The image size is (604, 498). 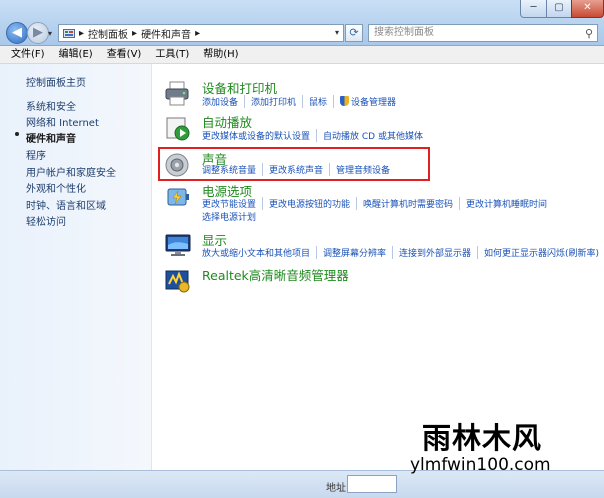 I want to click on category-links: 更改节能设置 更改电源按钮的功能 唤醒计算机时需要密码 更改计算机睡眠时间, so click(x=377, y=203).